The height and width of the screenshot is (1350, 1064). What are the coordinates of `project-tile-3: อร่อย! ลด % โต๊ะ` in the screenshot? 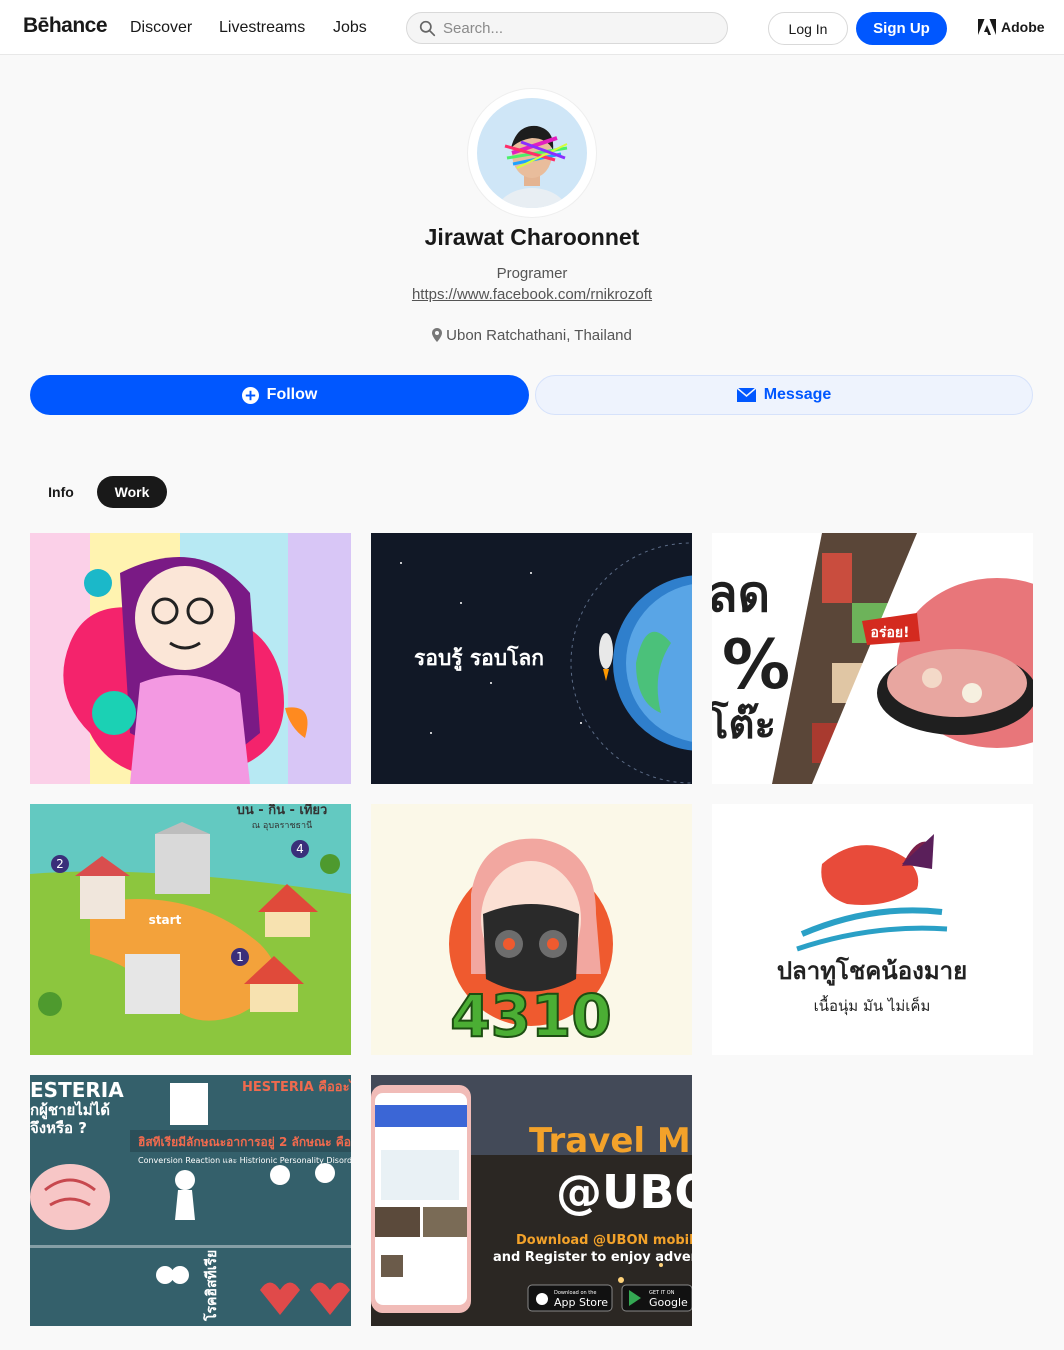 It's located at (872, 658).